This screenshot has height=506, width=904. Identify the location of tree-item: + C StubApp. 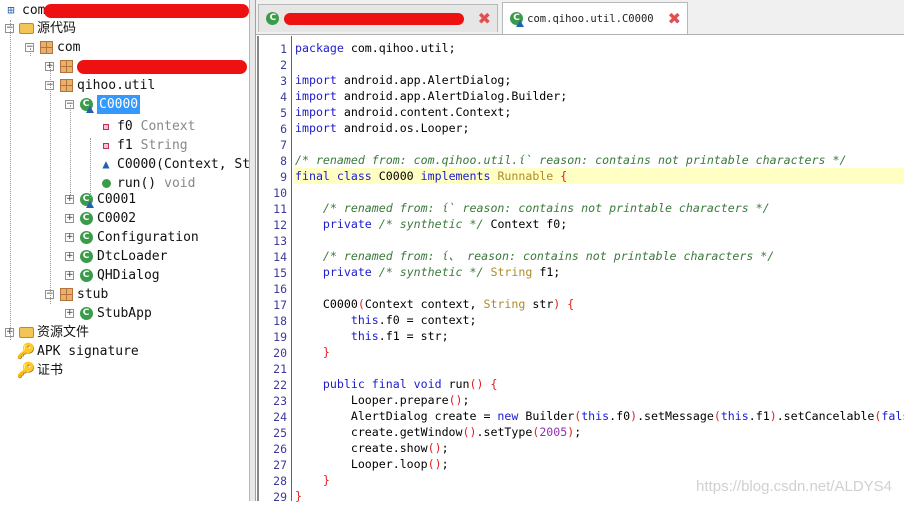
(108, 313).